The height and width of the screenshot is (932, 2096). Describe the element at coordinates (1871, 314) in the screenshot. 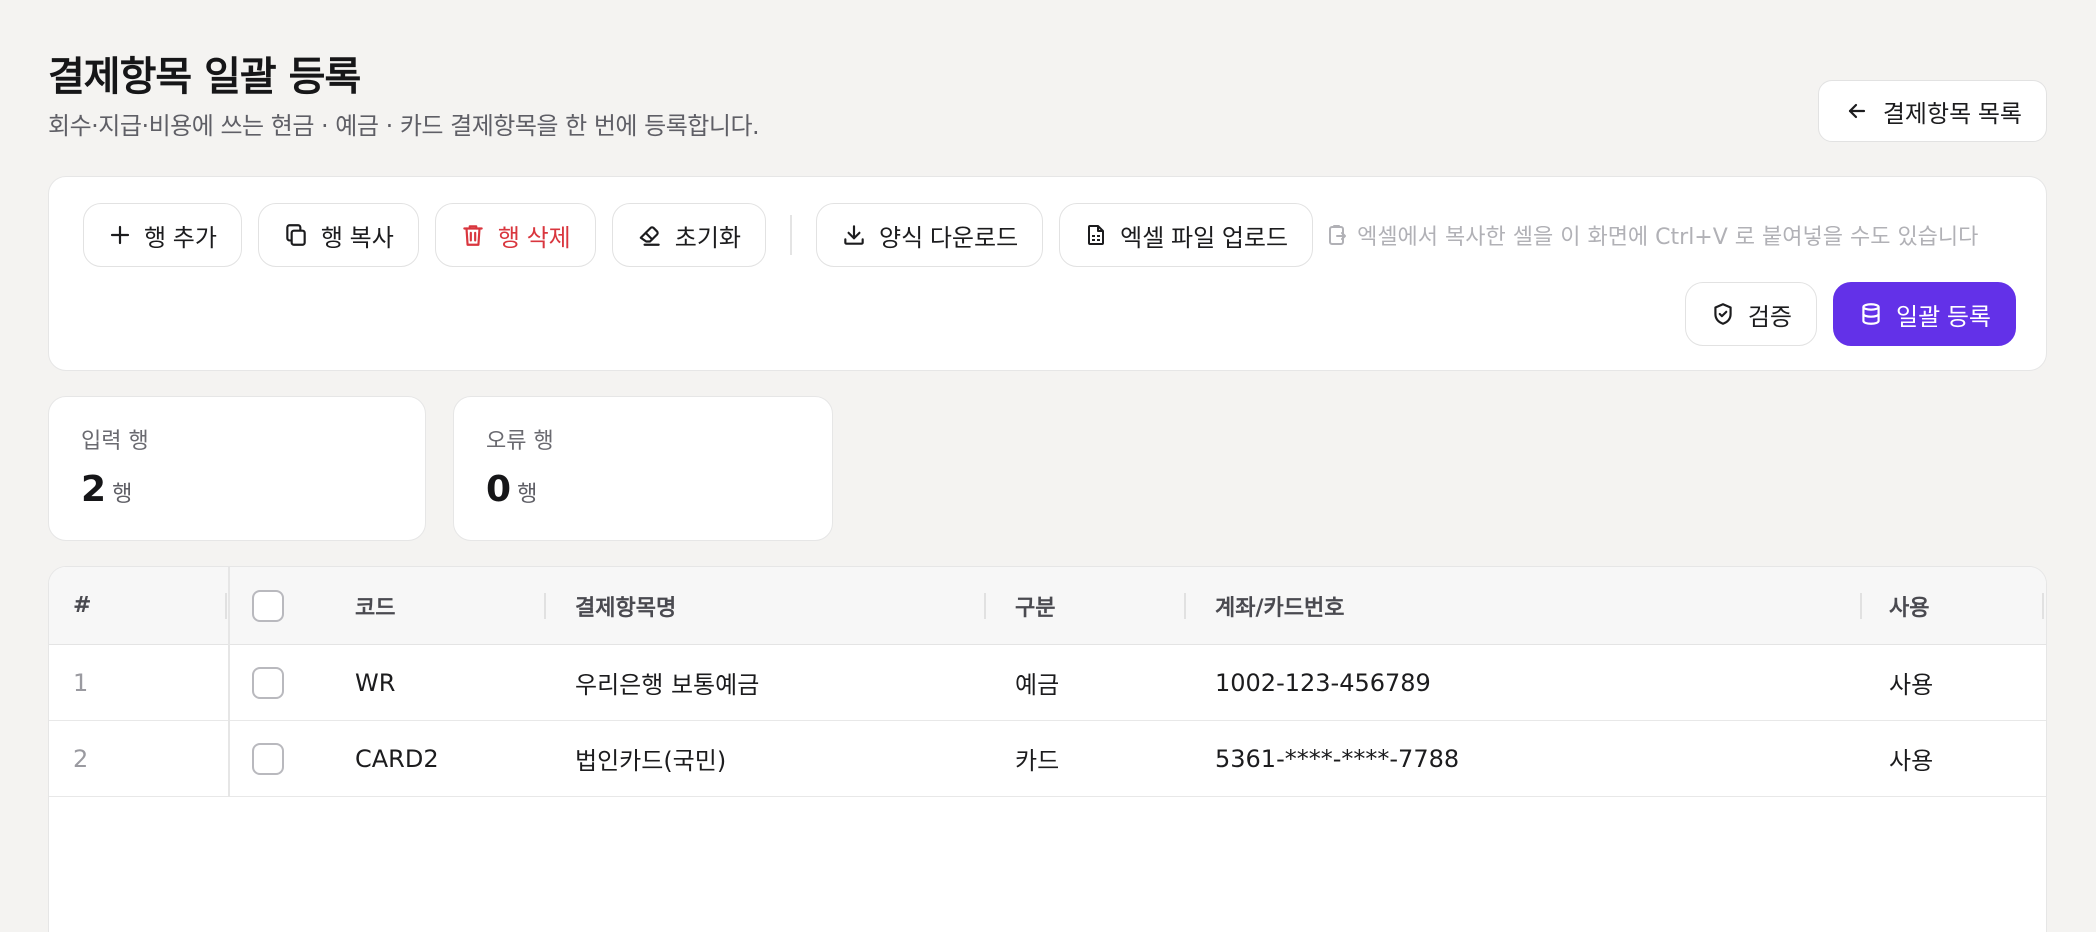

I see `database-icon` at that location.